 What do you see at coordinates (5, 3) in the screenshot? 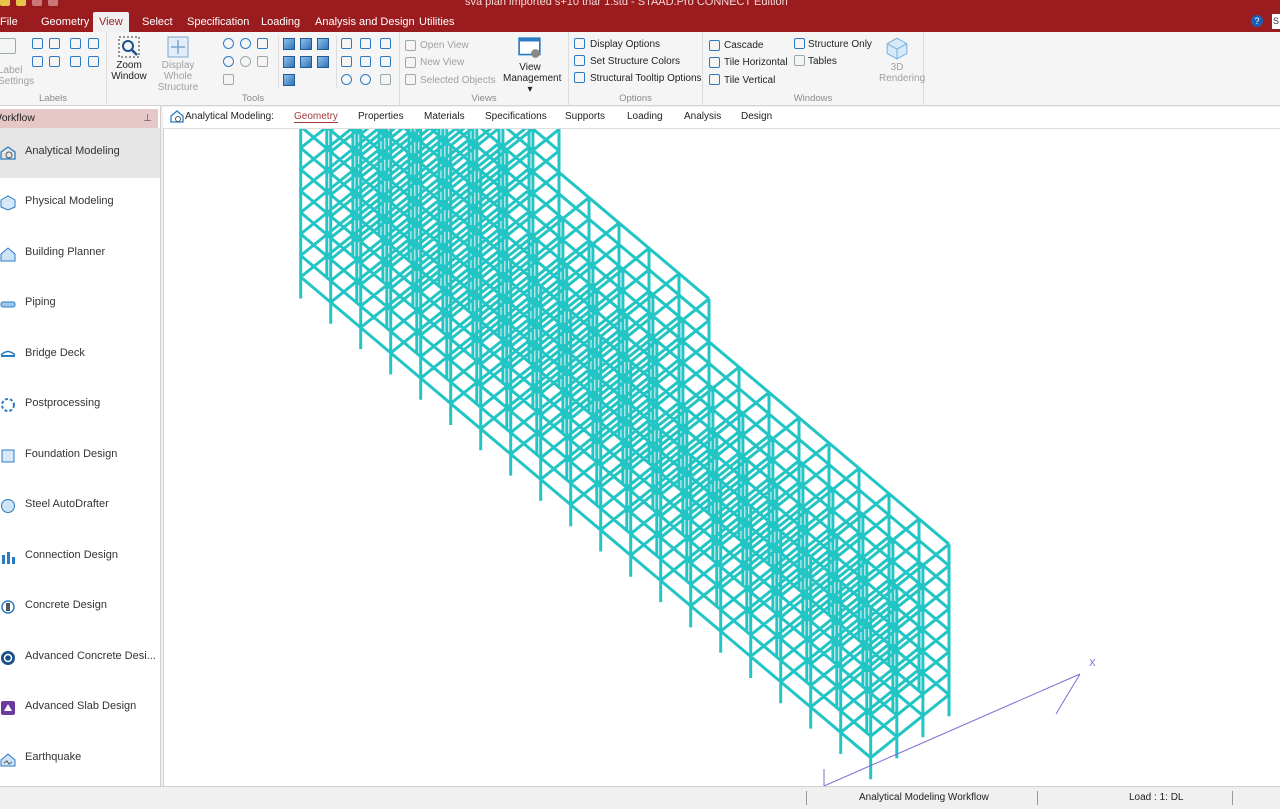
I see `save-icon` at bounding box center [5, 3].